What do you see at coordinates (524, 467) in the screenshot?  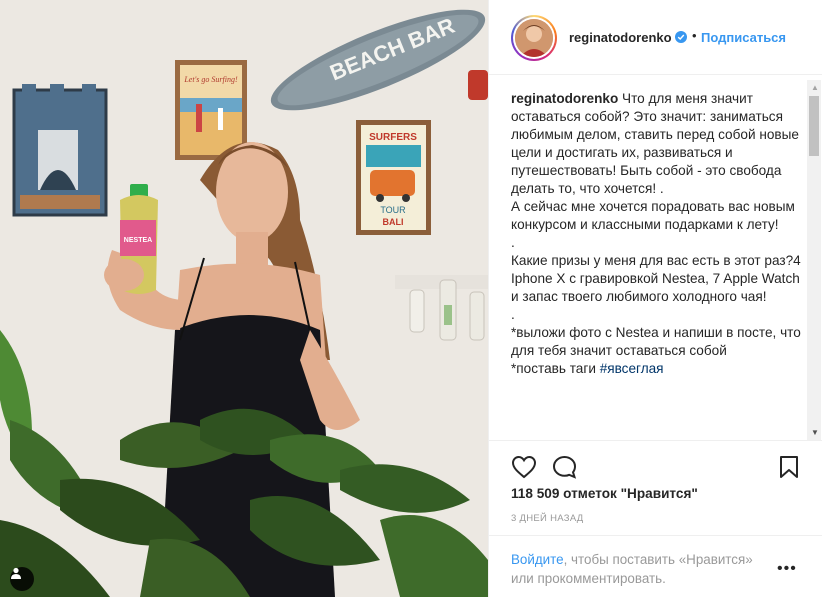 I see `heart-icon` at bounding box center [524, 467].